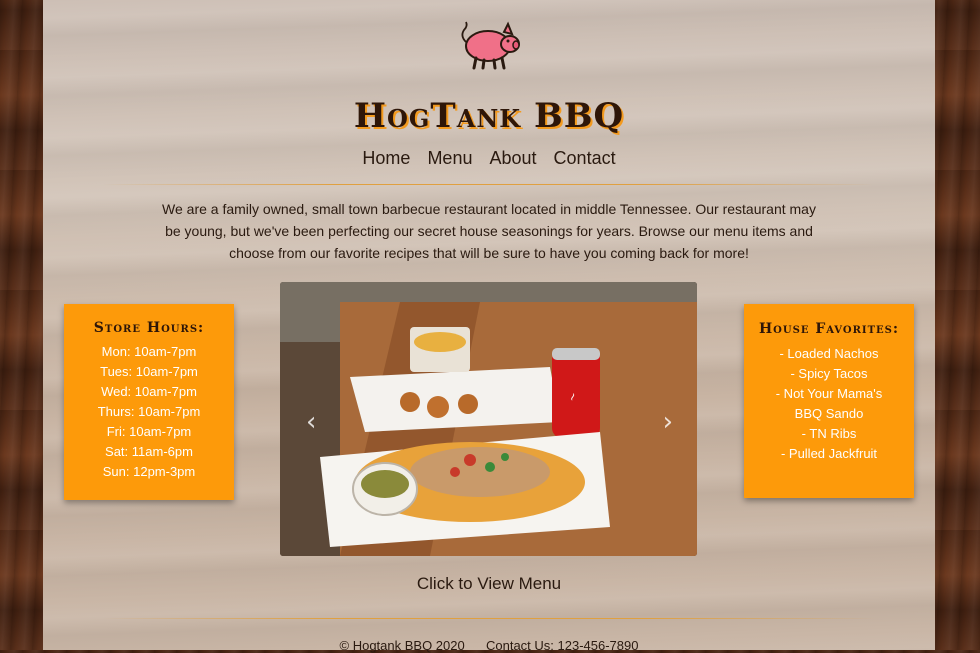 This screenshot has height=653, width=980. I want to click on chevron-right-icon: ›, so click(668, 422).